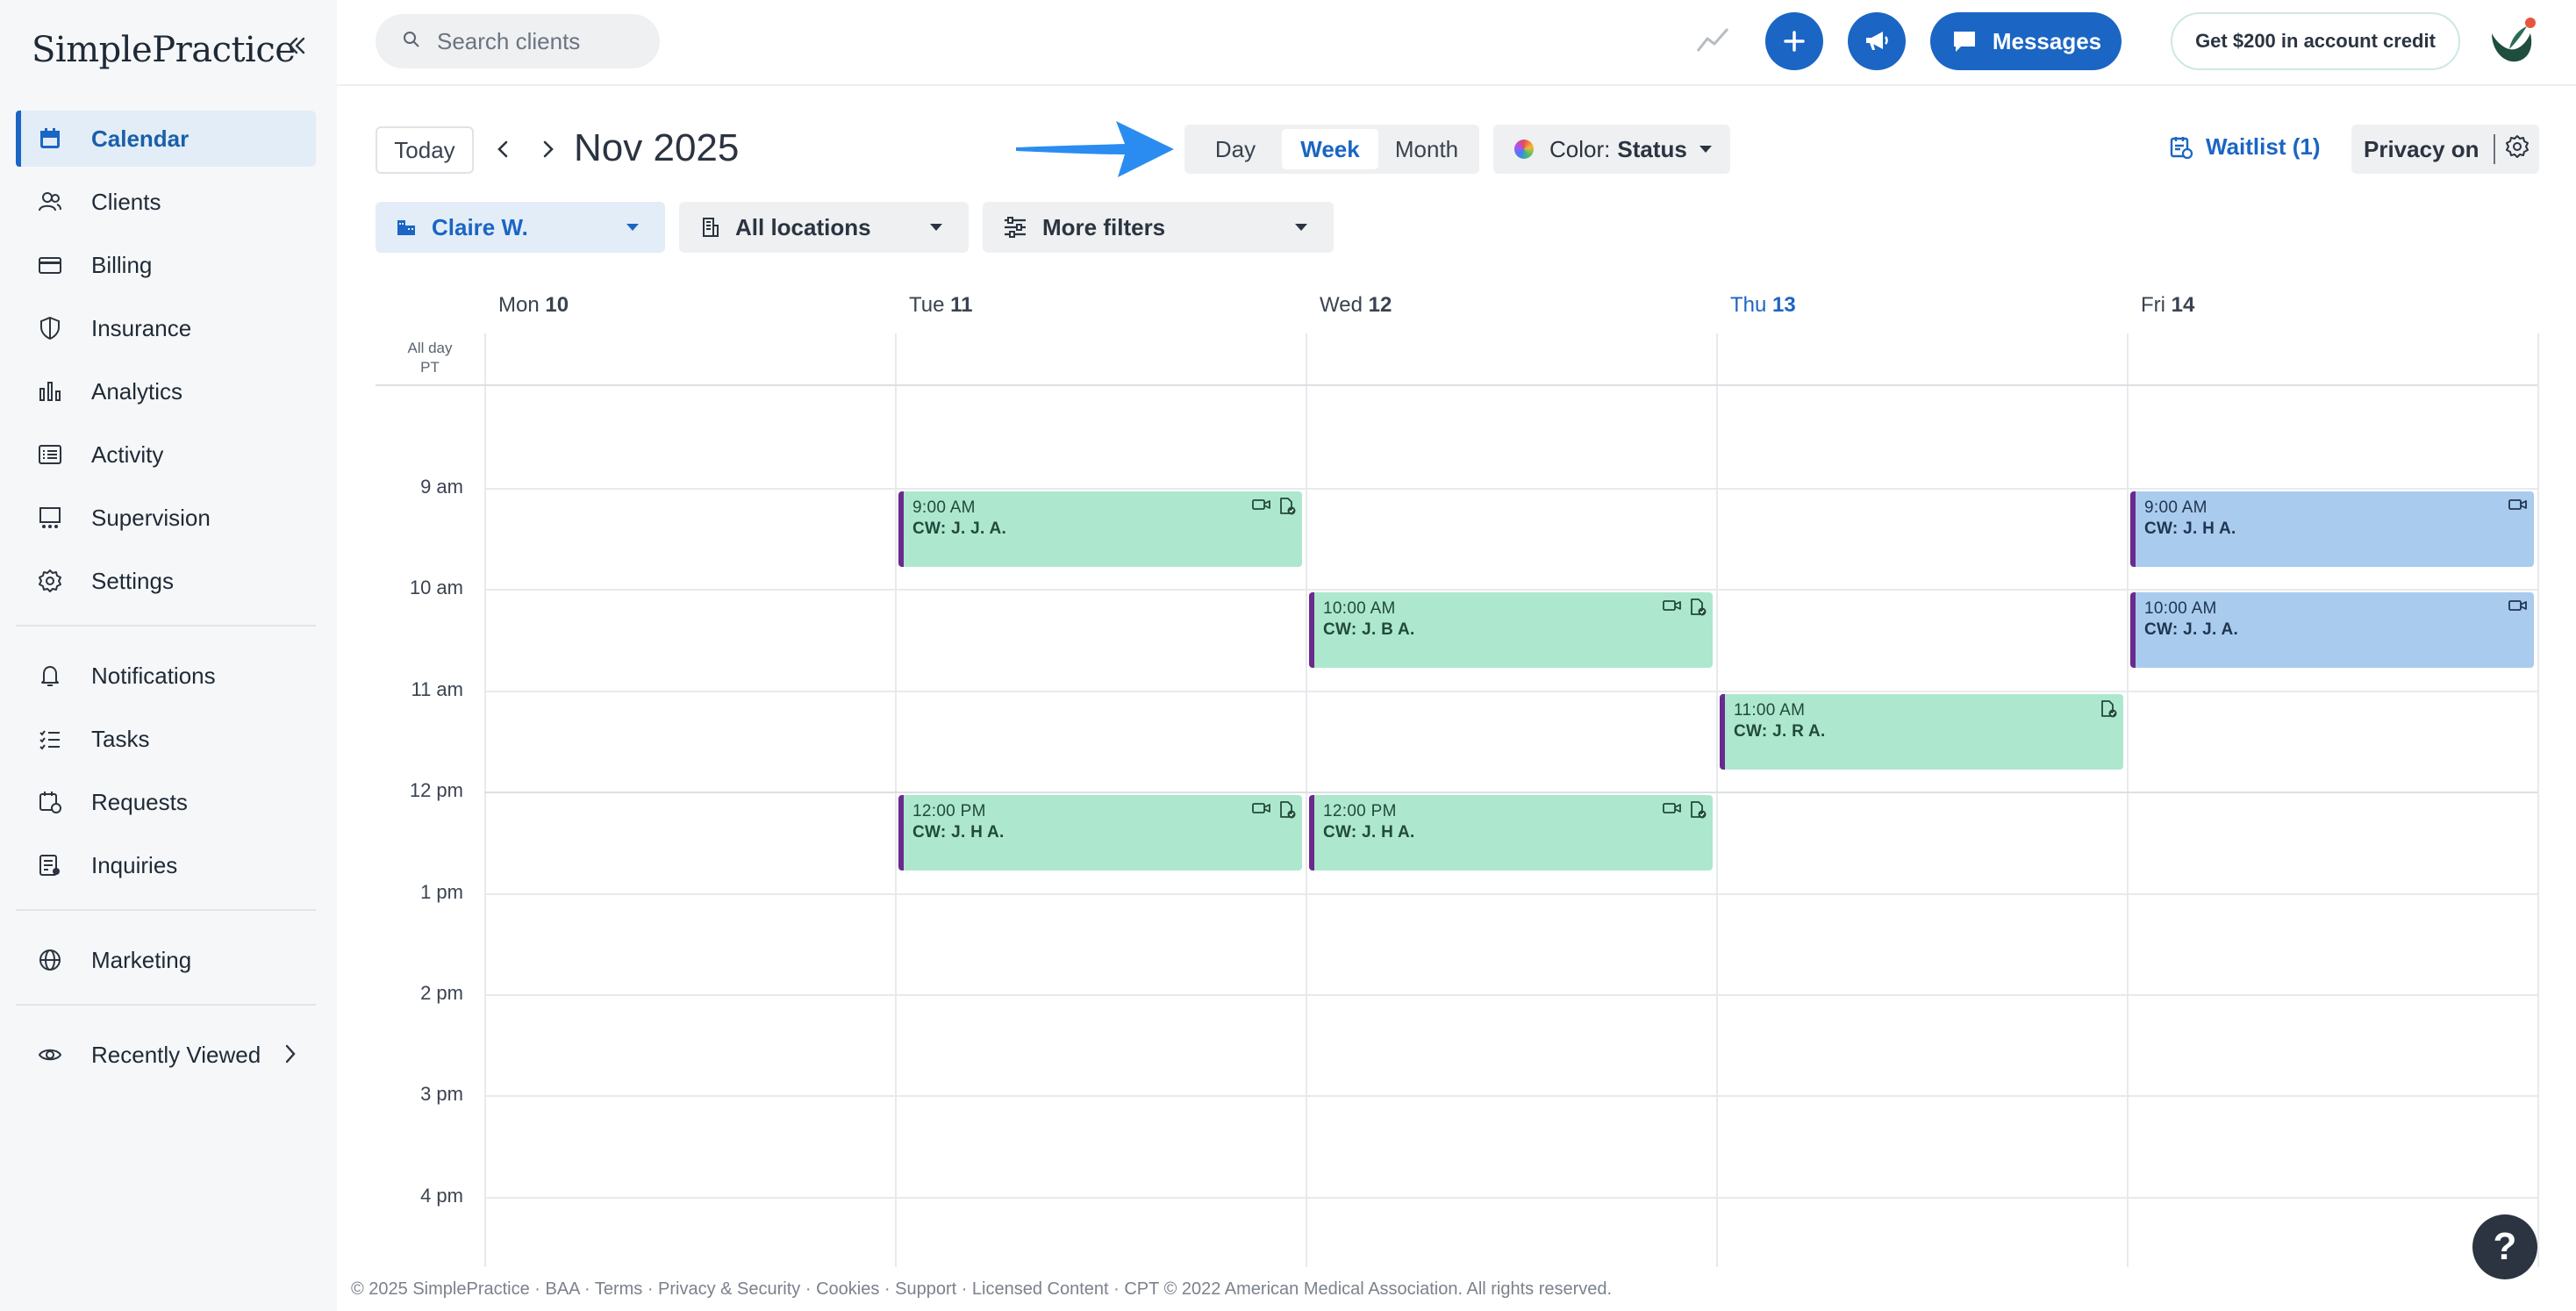 This screenshot has width=2576, height=1311. I want to click on day-name: Thu, so click(1748, 305).